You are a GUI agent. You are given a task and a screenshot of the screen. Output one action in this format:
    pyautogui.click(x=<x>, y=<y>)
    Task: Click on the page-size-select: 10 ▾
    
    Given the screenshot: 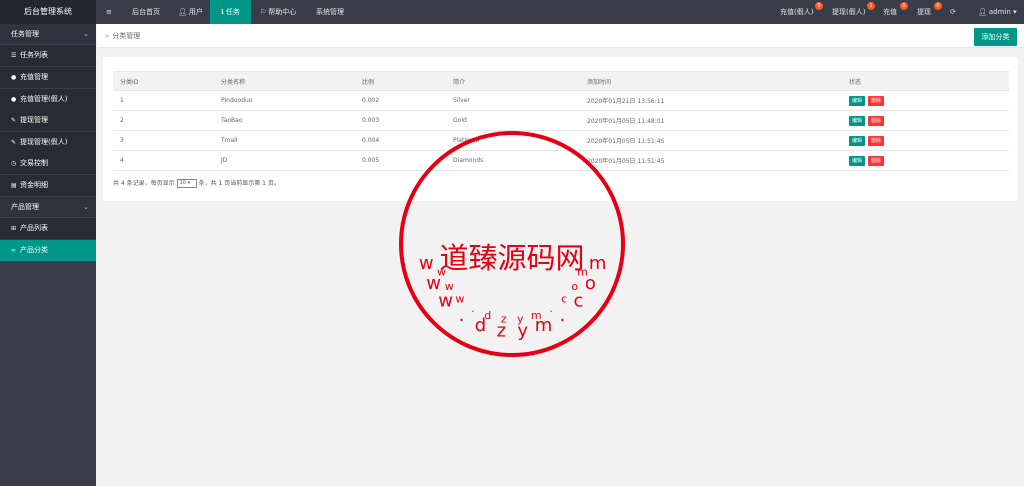 What is the action you would take?
    pyautogui.click(x=186, y=183)
    